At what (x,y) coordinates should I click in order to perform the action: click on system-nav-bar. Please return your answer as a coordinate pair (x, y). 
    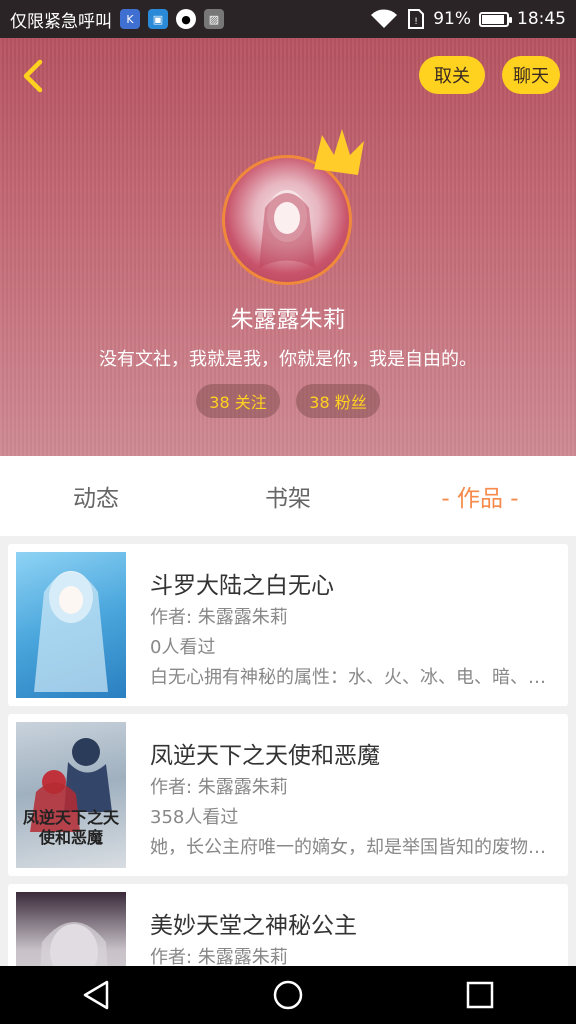
    Looking at the image, I should click on (288, 995).